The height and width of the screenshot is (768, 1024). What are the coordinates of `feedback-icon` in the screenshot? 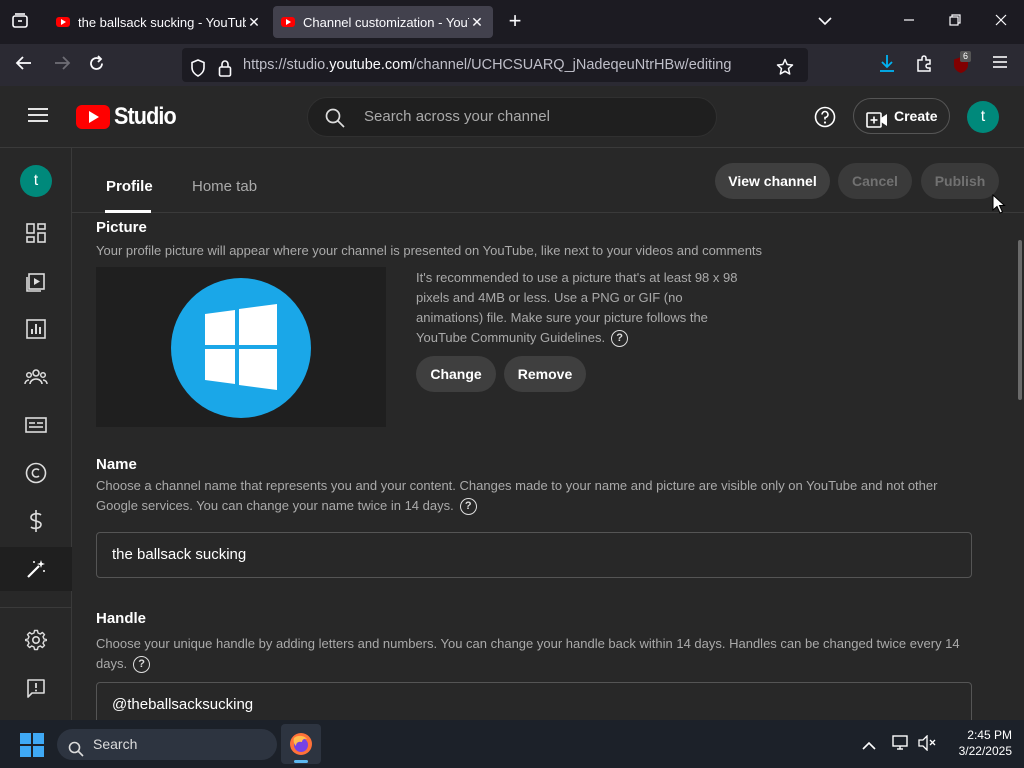 It's located at (36, 688).